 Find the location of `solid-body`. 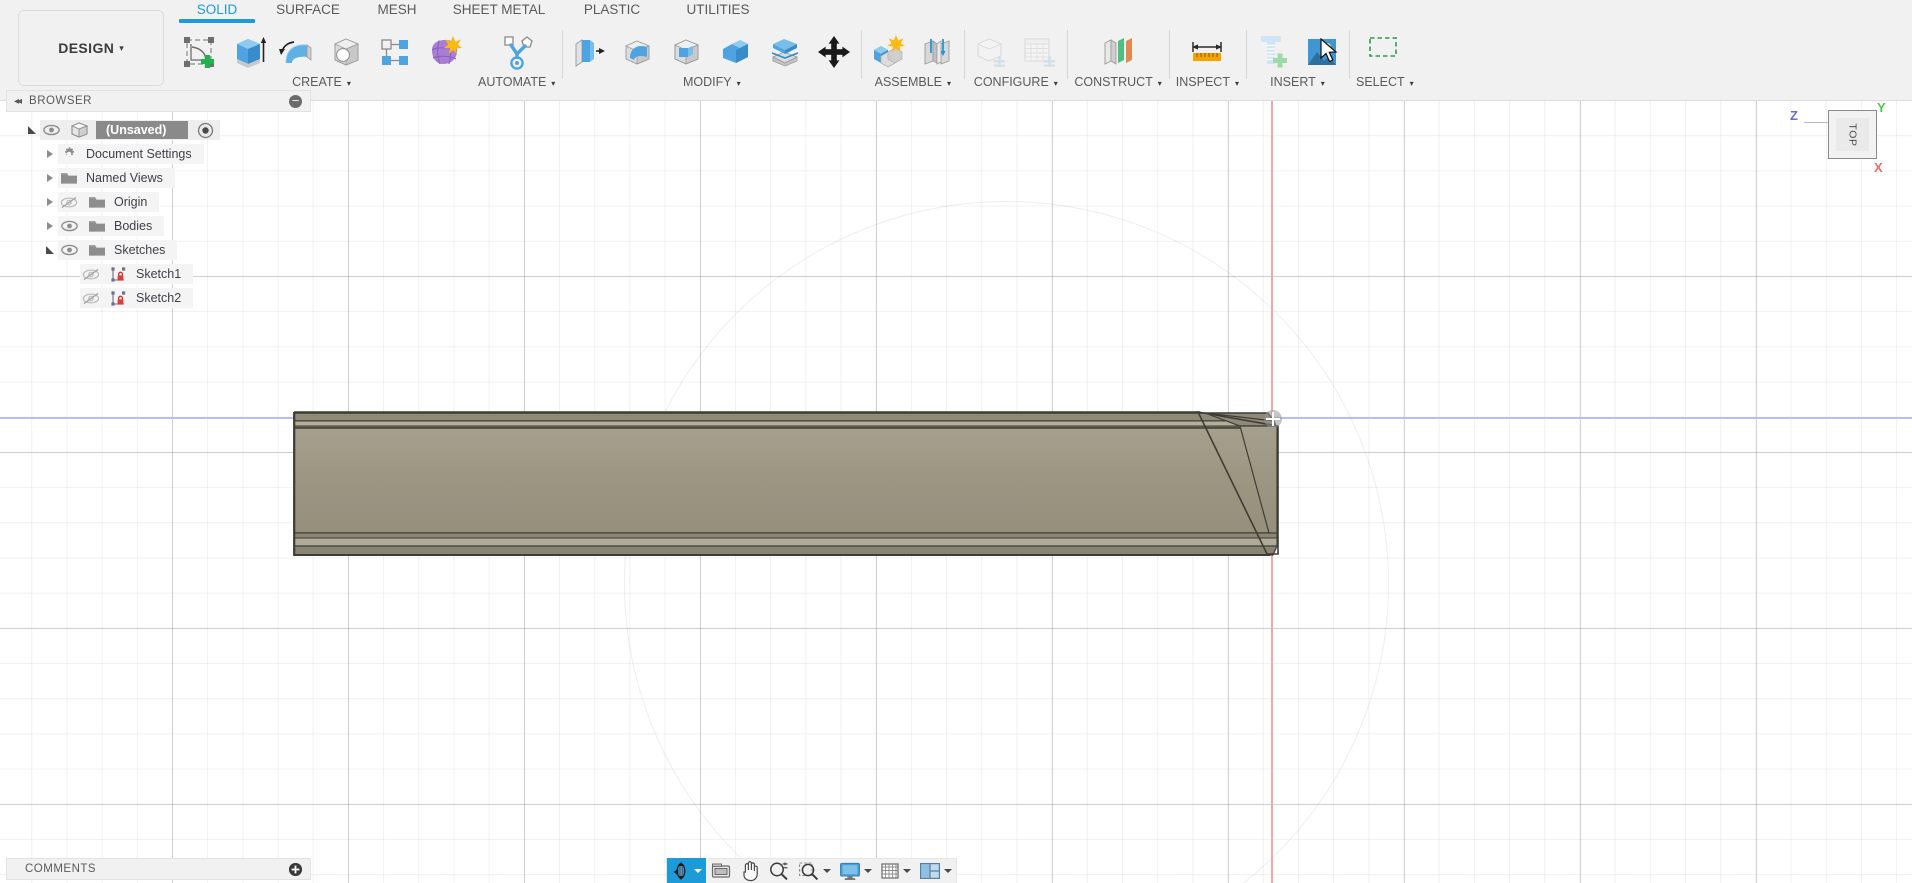

solid-body is located at coordinates (787, 495).